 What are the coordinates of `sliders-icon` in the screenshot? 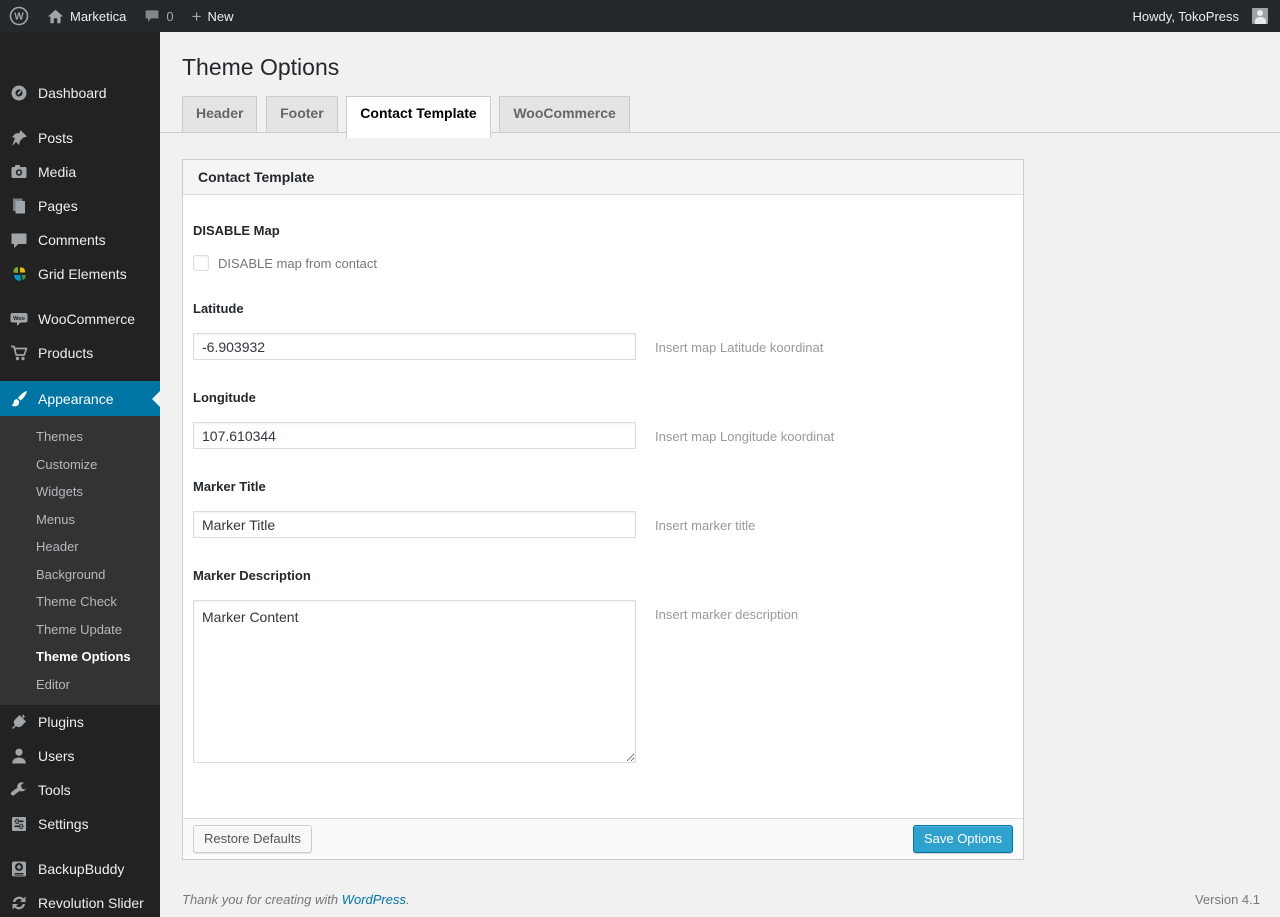 It's located at (19, 824).